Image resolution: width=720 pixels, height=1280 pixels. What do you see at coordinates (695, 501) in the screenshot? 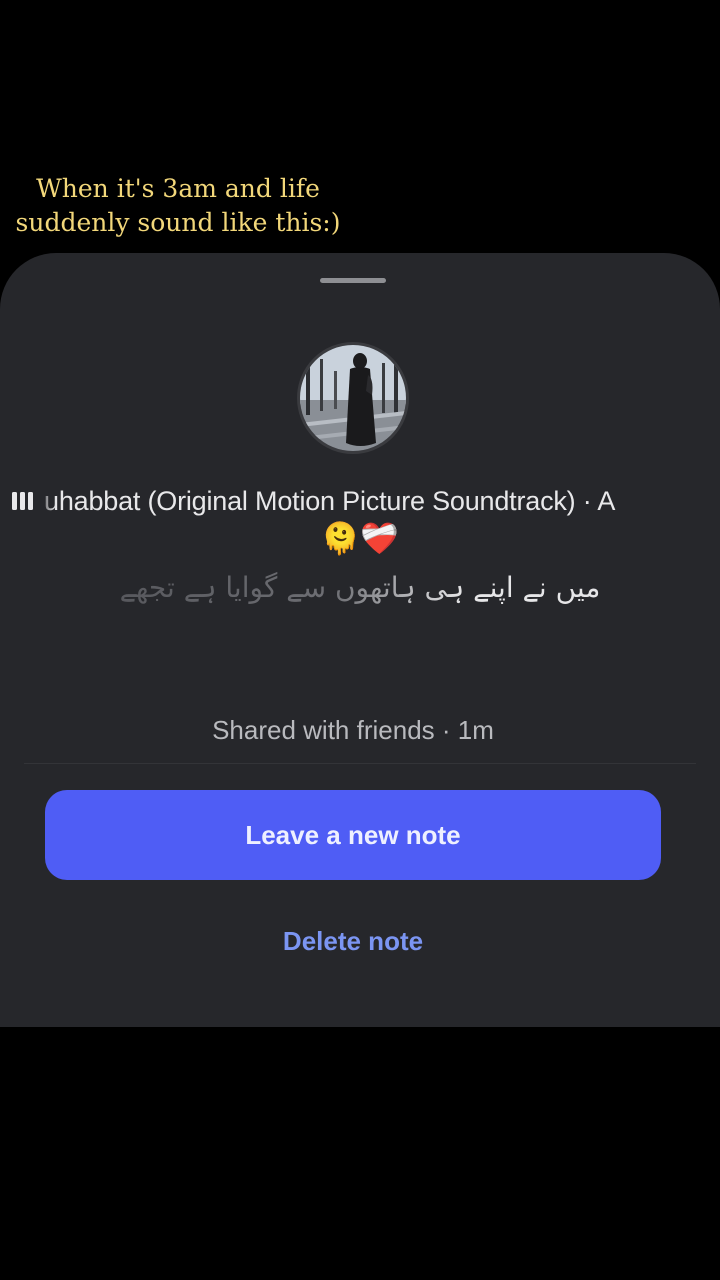
I see `song-fade-right` at bounding box center [695, 501].